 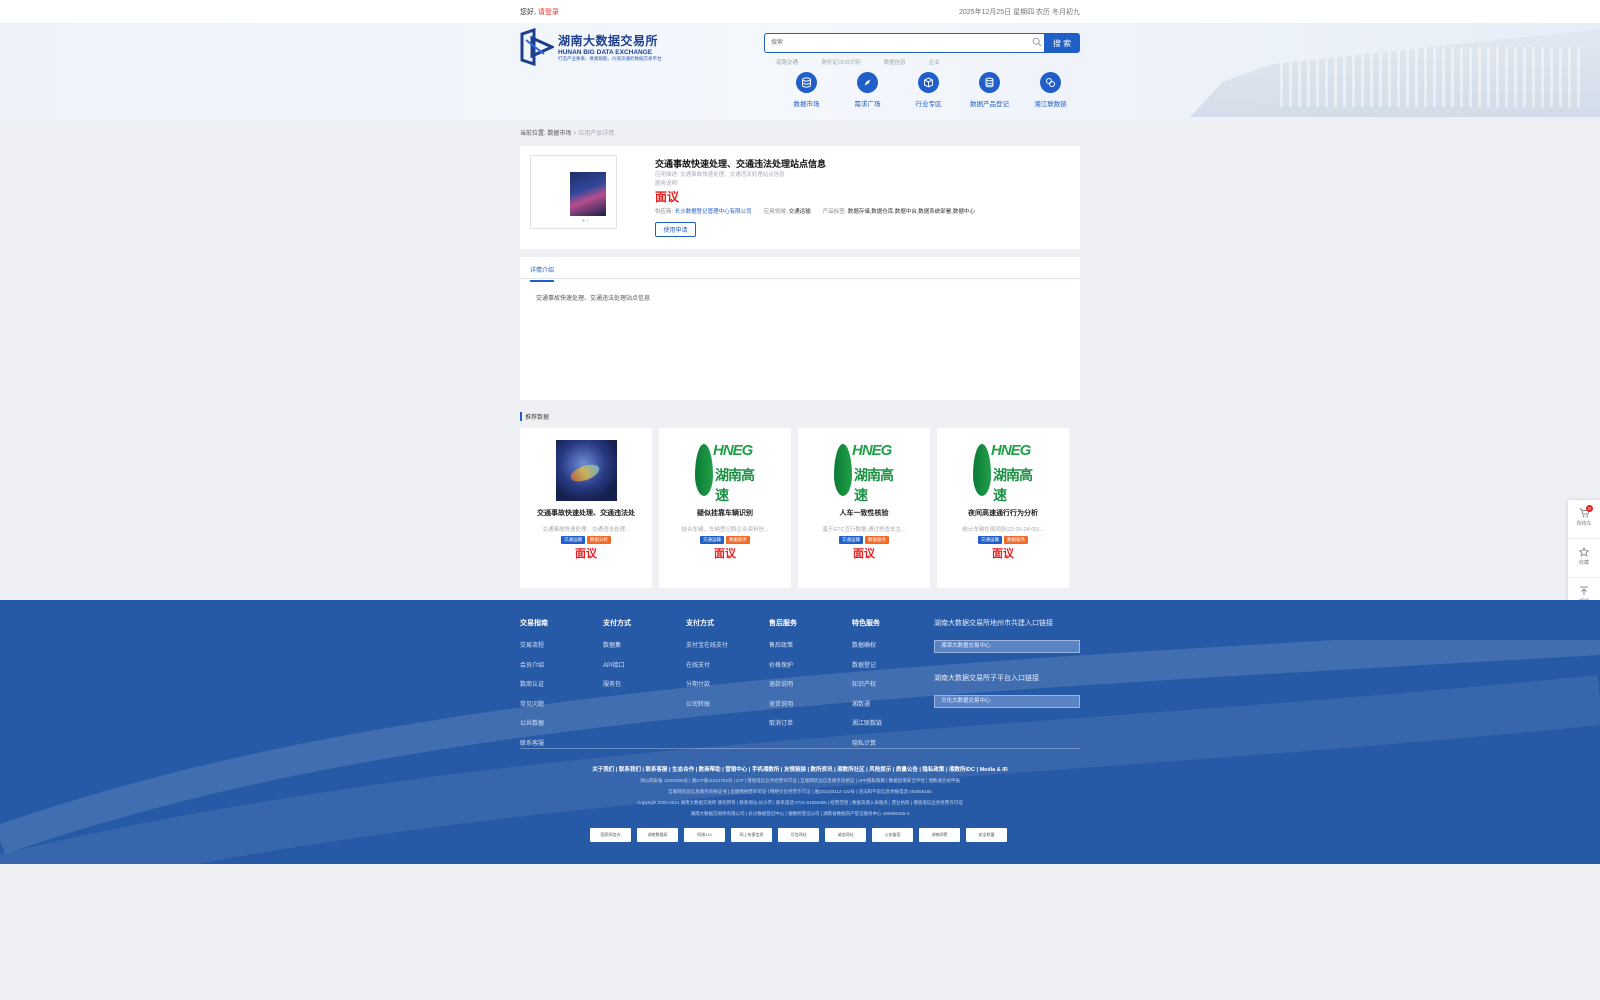 I want to click on search-button: 搜 索, so click(x=1062, y=43).